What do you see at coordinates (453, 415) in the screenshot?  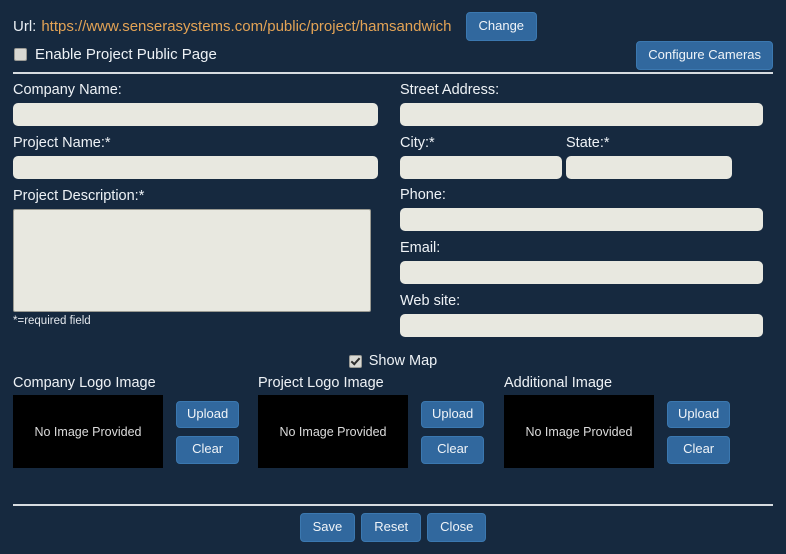 I see `project-logo-upload-button: Upload` at bounding box center [453, 415].